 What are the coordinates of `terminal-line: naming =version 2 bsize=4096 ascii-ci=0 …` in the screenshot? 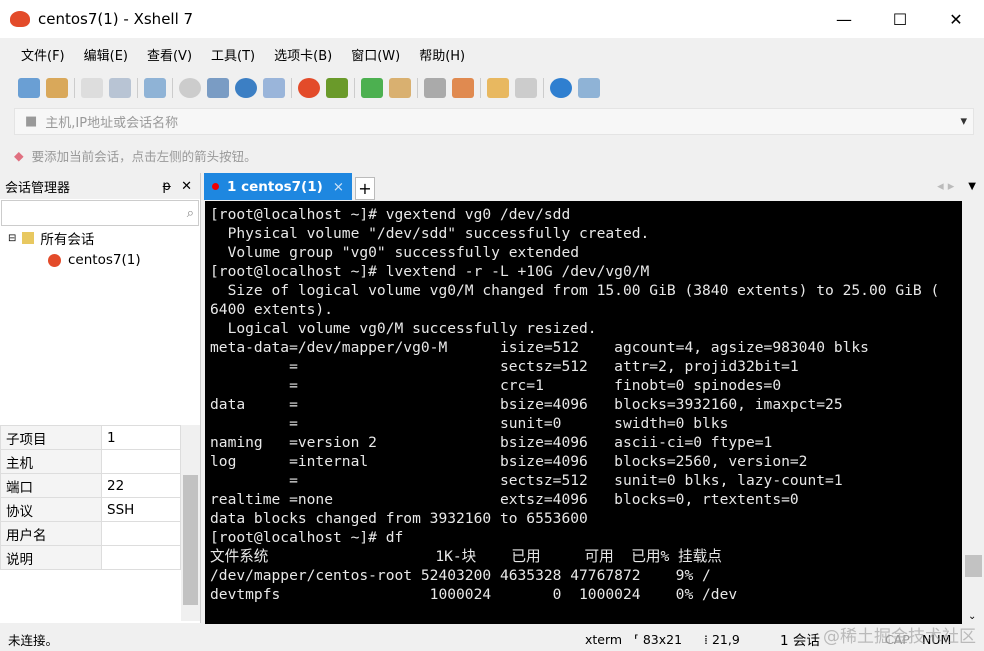 It's located at (491, 442).